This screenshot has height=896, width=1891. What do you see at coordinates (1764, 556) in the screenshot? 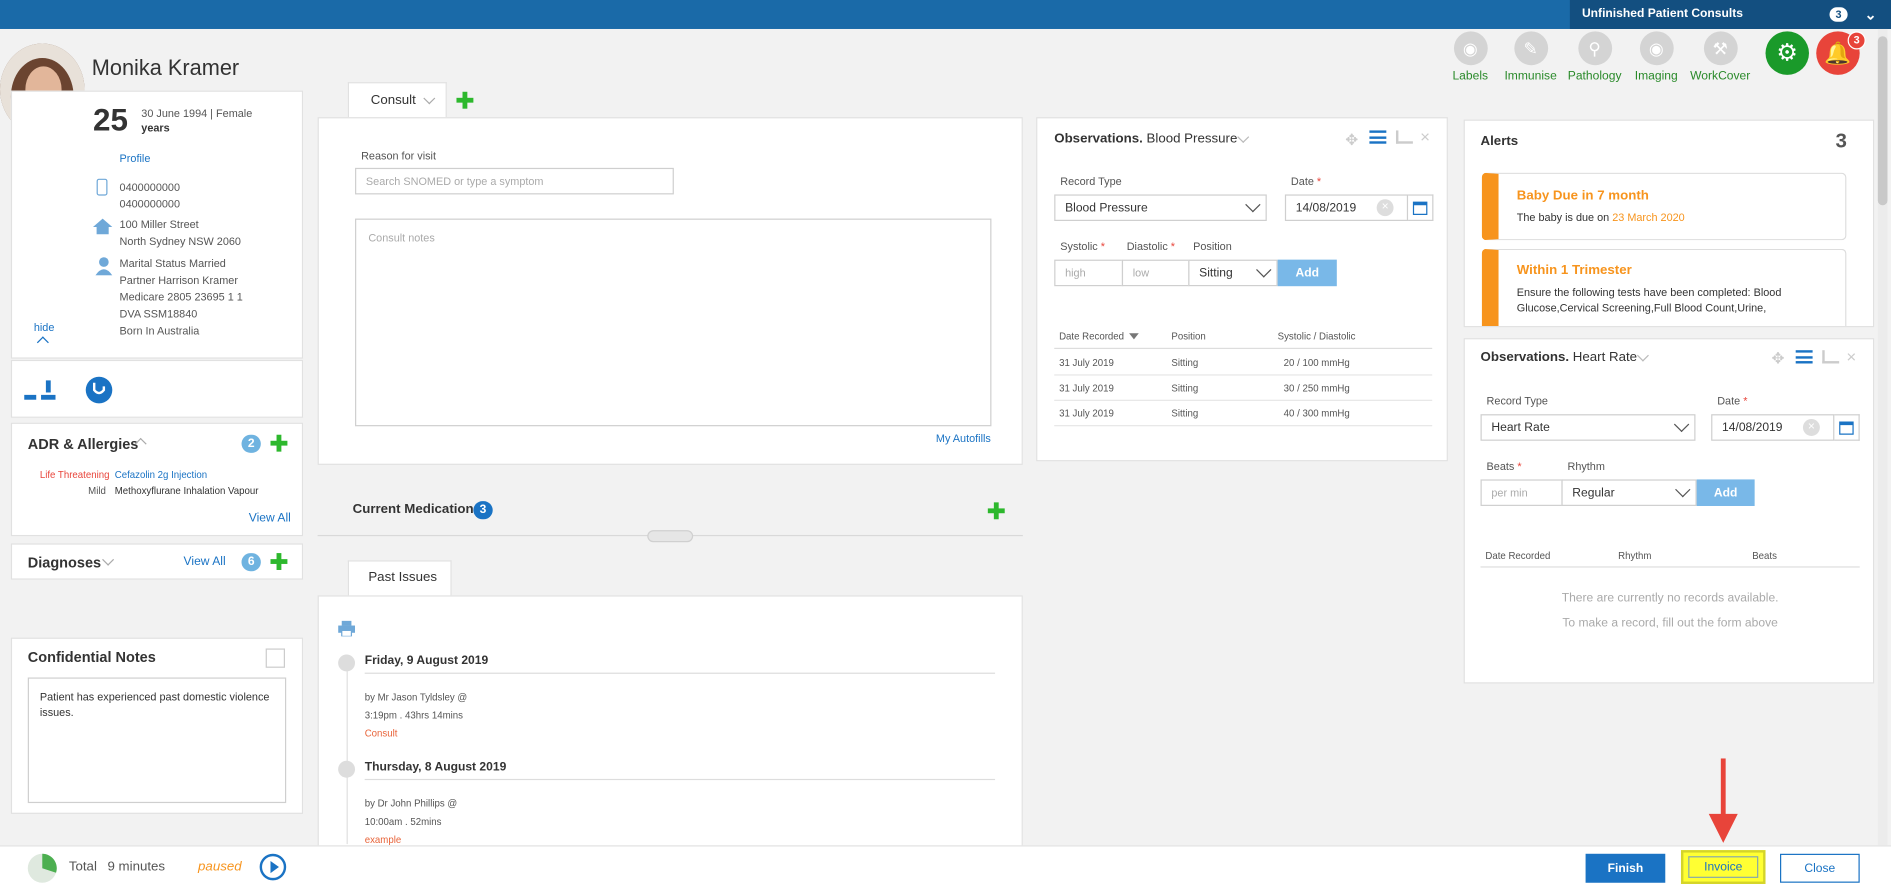
I see `col-beats: Beats` at bounding box center [1764, 556].